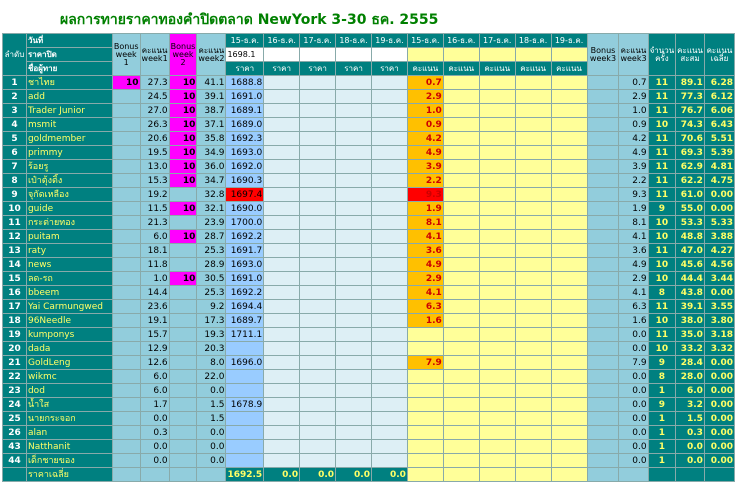 This screenshot has width=735, height=482. What do you see at coordinates (662, 418) in the screenshot?
I see `count-cell: 1` at bounding box center [662, 418].